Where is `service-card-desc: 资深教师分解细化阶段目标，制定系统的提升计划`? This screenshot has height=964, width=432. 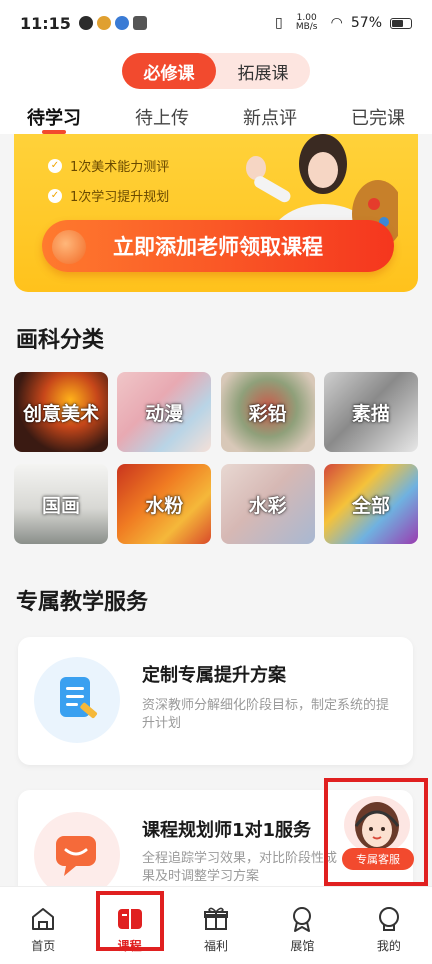 service-card-desc: 资深教师分解细化阶段目标，制定系统的提升计划 is located at coordinates (266, 714).